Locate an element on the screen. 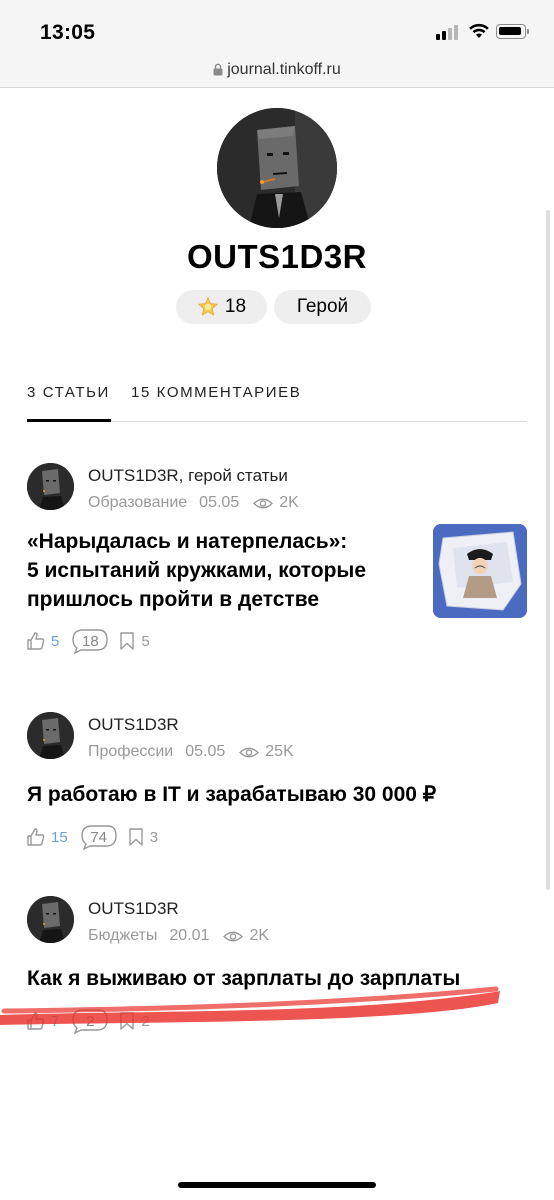 This screenshot has width=554, height=1200. wifi-icon is located at coordinates (479, 30).